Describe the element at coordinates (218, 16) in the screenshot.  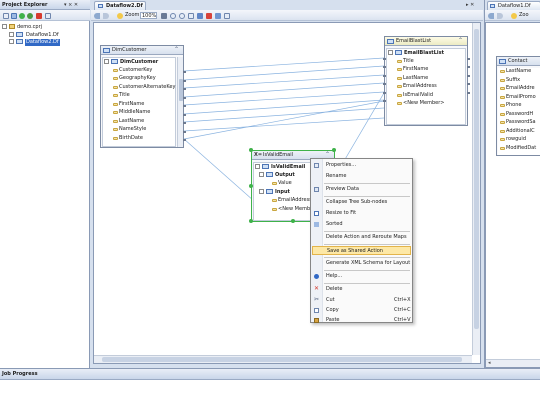
I see `label-icon` at that location.